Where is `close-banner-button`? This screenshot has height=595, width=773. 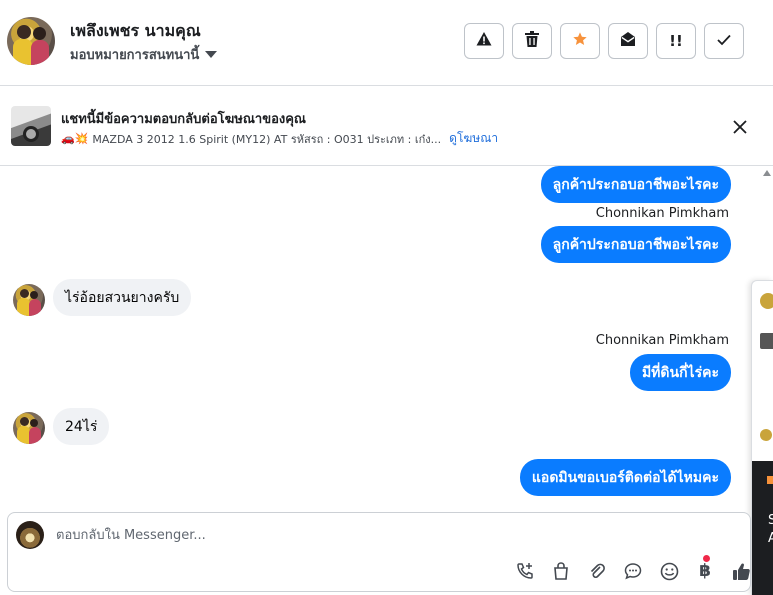
close-banner-button is located at coordinates (740, 127).